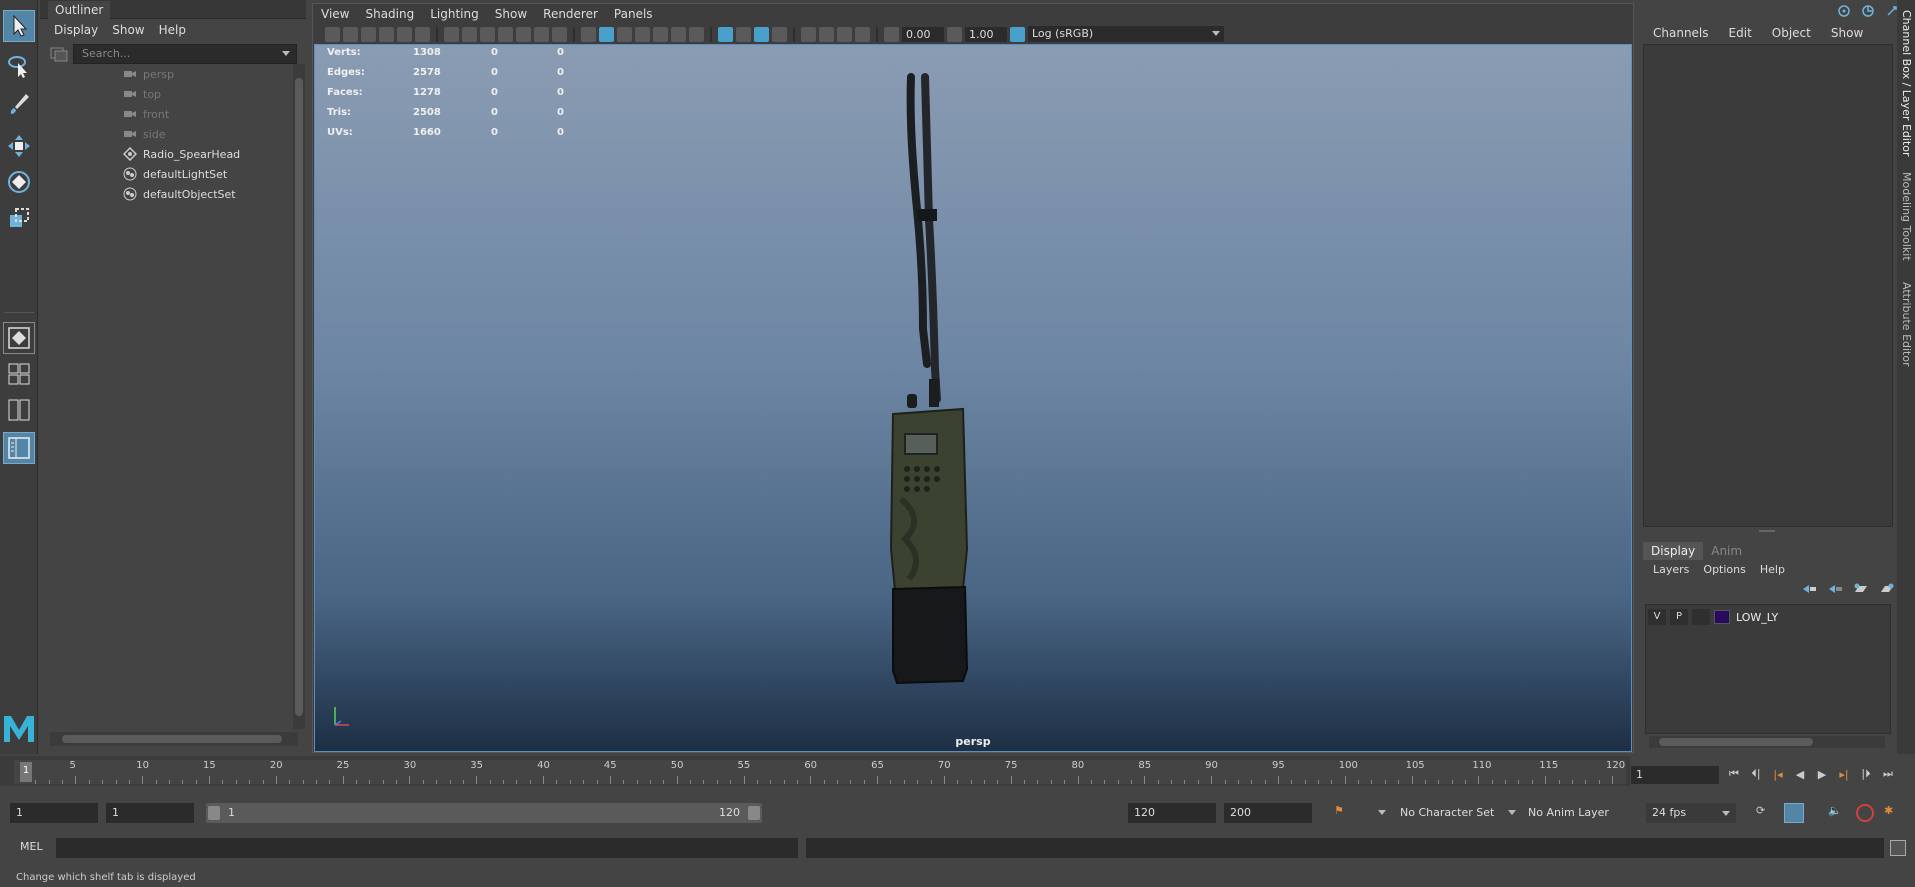 This screenshot has width=1915, height=887. I want to click on paint-select-tool-button, so click(19, 104).